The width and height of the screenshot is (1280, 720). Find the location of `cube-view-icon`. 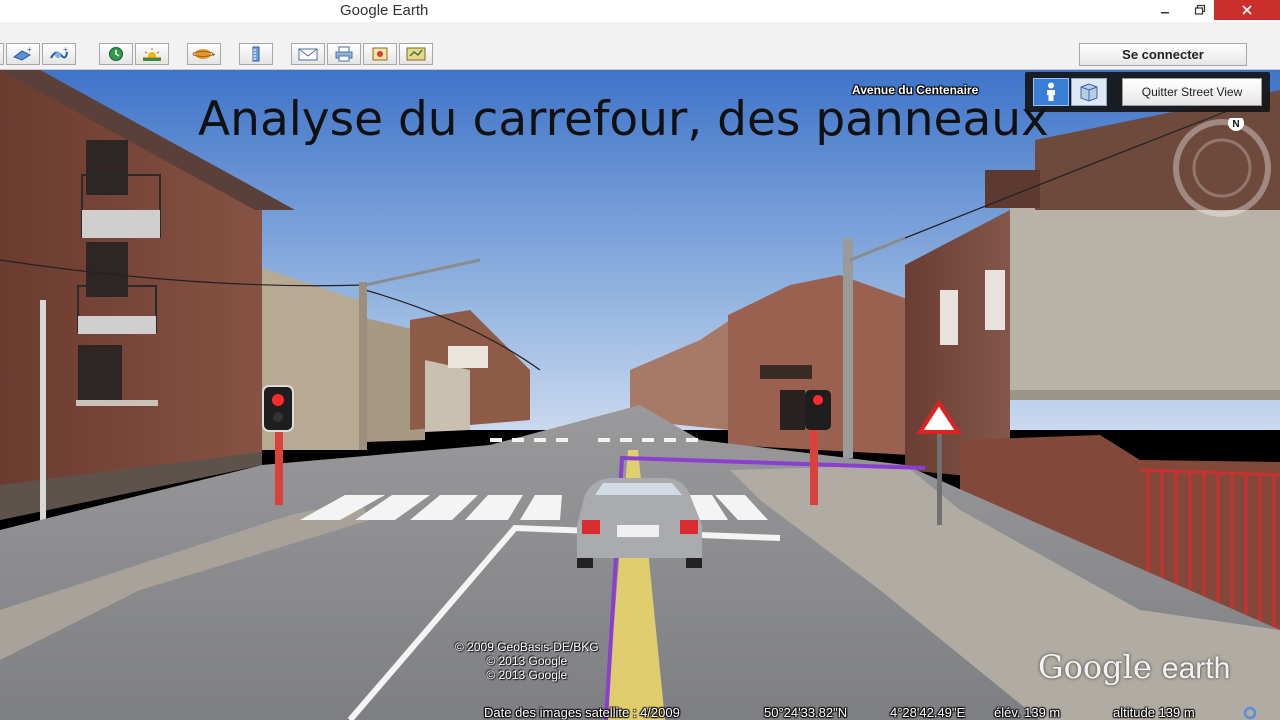

cube-view-icon is located at coordinates (1089, 92).